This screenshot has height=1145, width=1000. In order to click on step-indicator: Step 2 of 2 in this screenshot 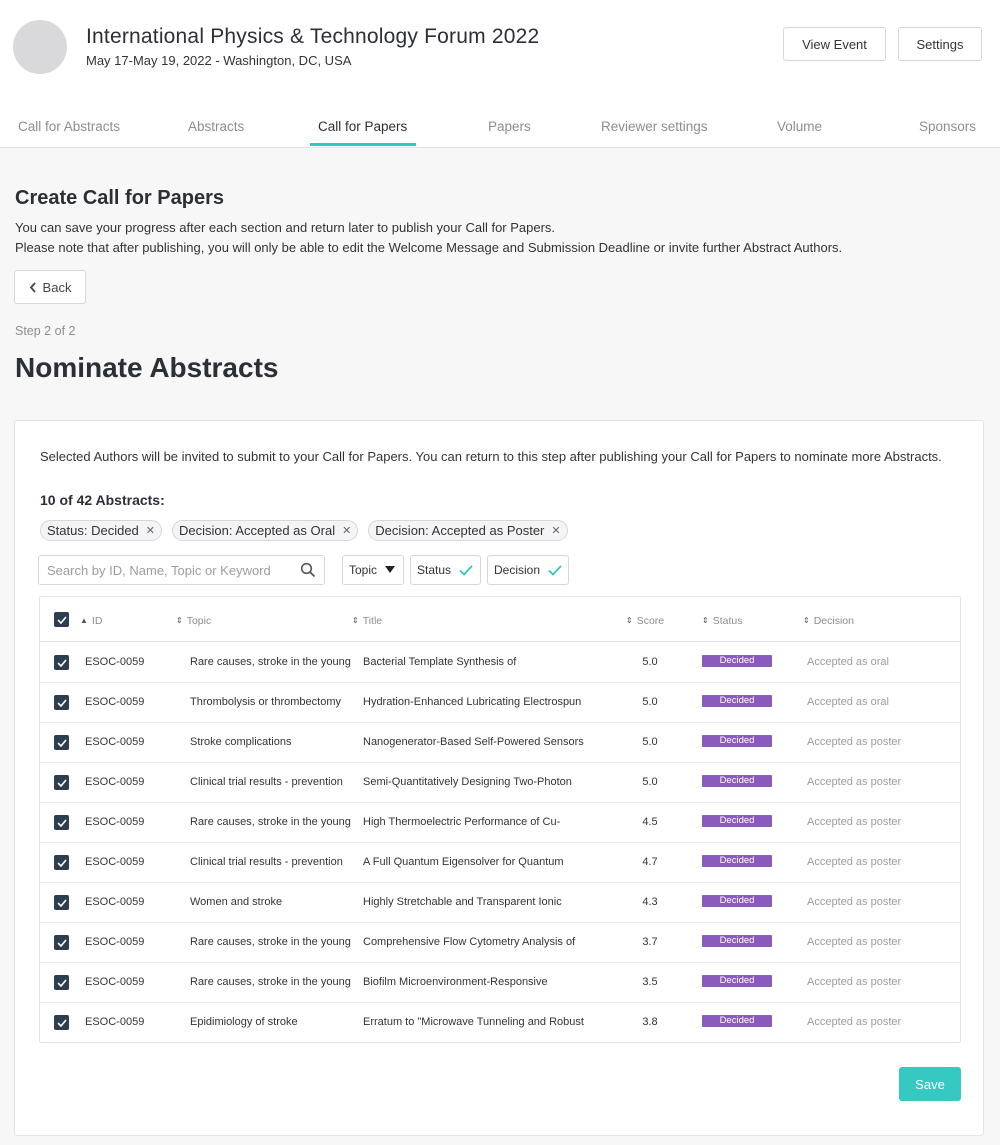, I will do `click(45, 331)`.